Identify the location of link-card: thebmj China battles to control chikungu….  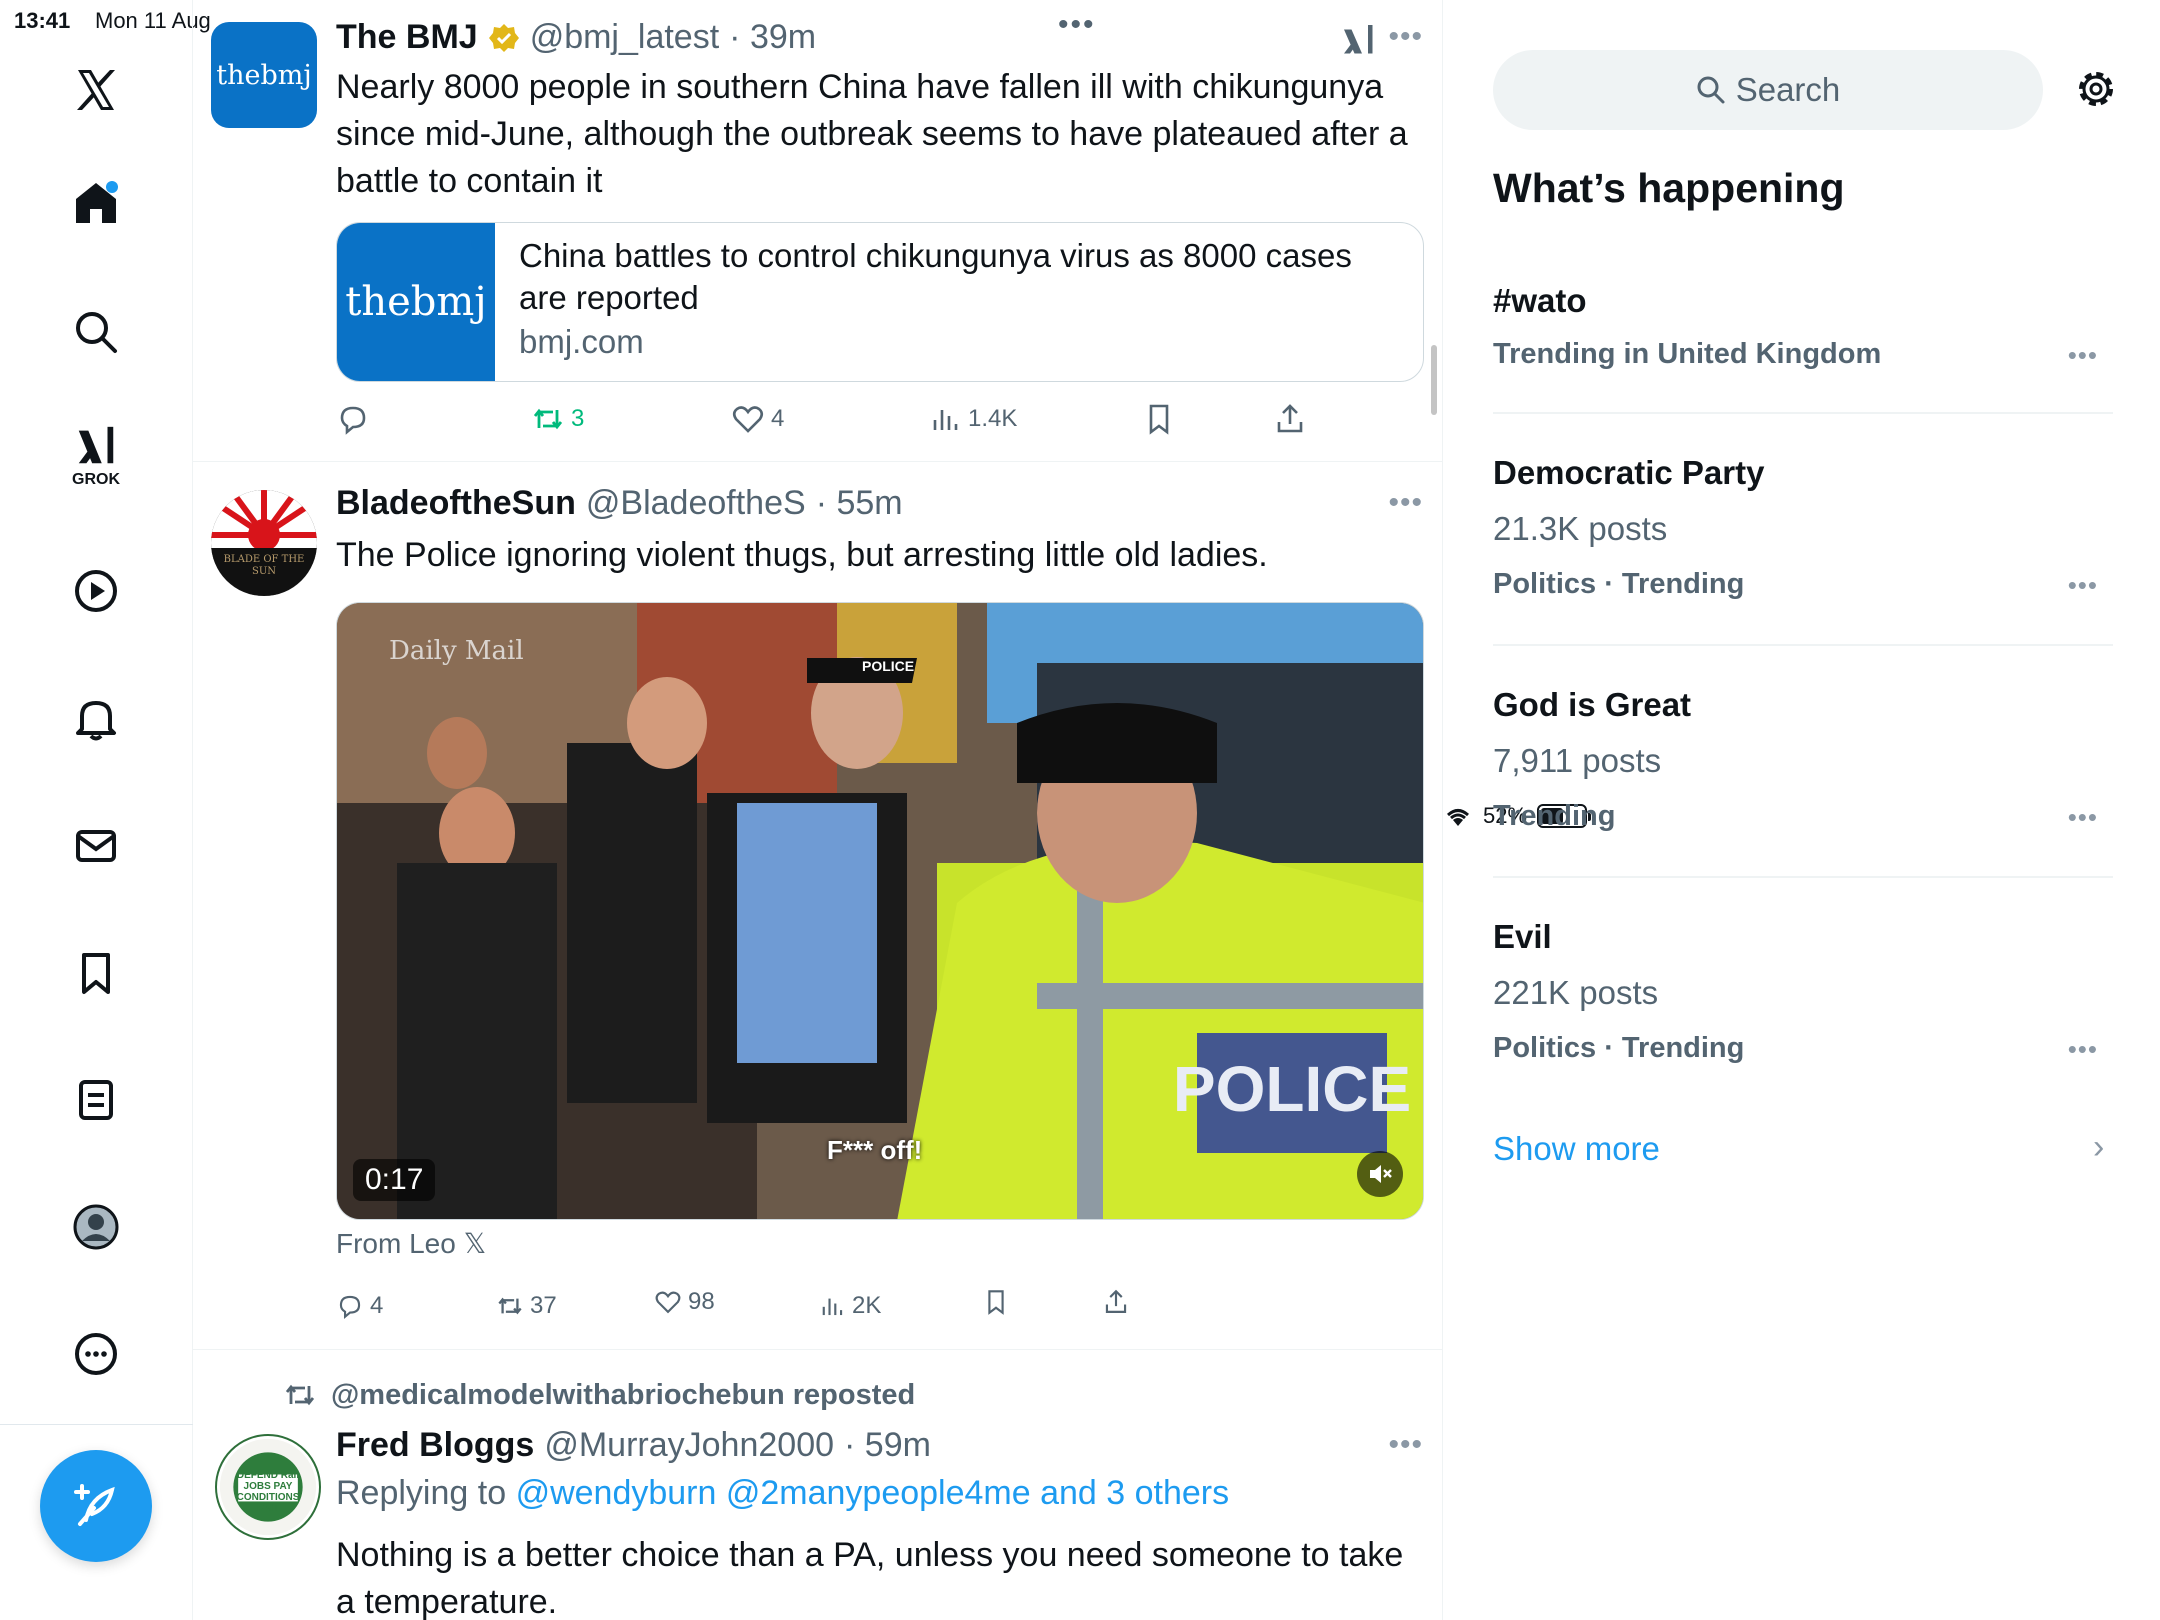
(880, 302).